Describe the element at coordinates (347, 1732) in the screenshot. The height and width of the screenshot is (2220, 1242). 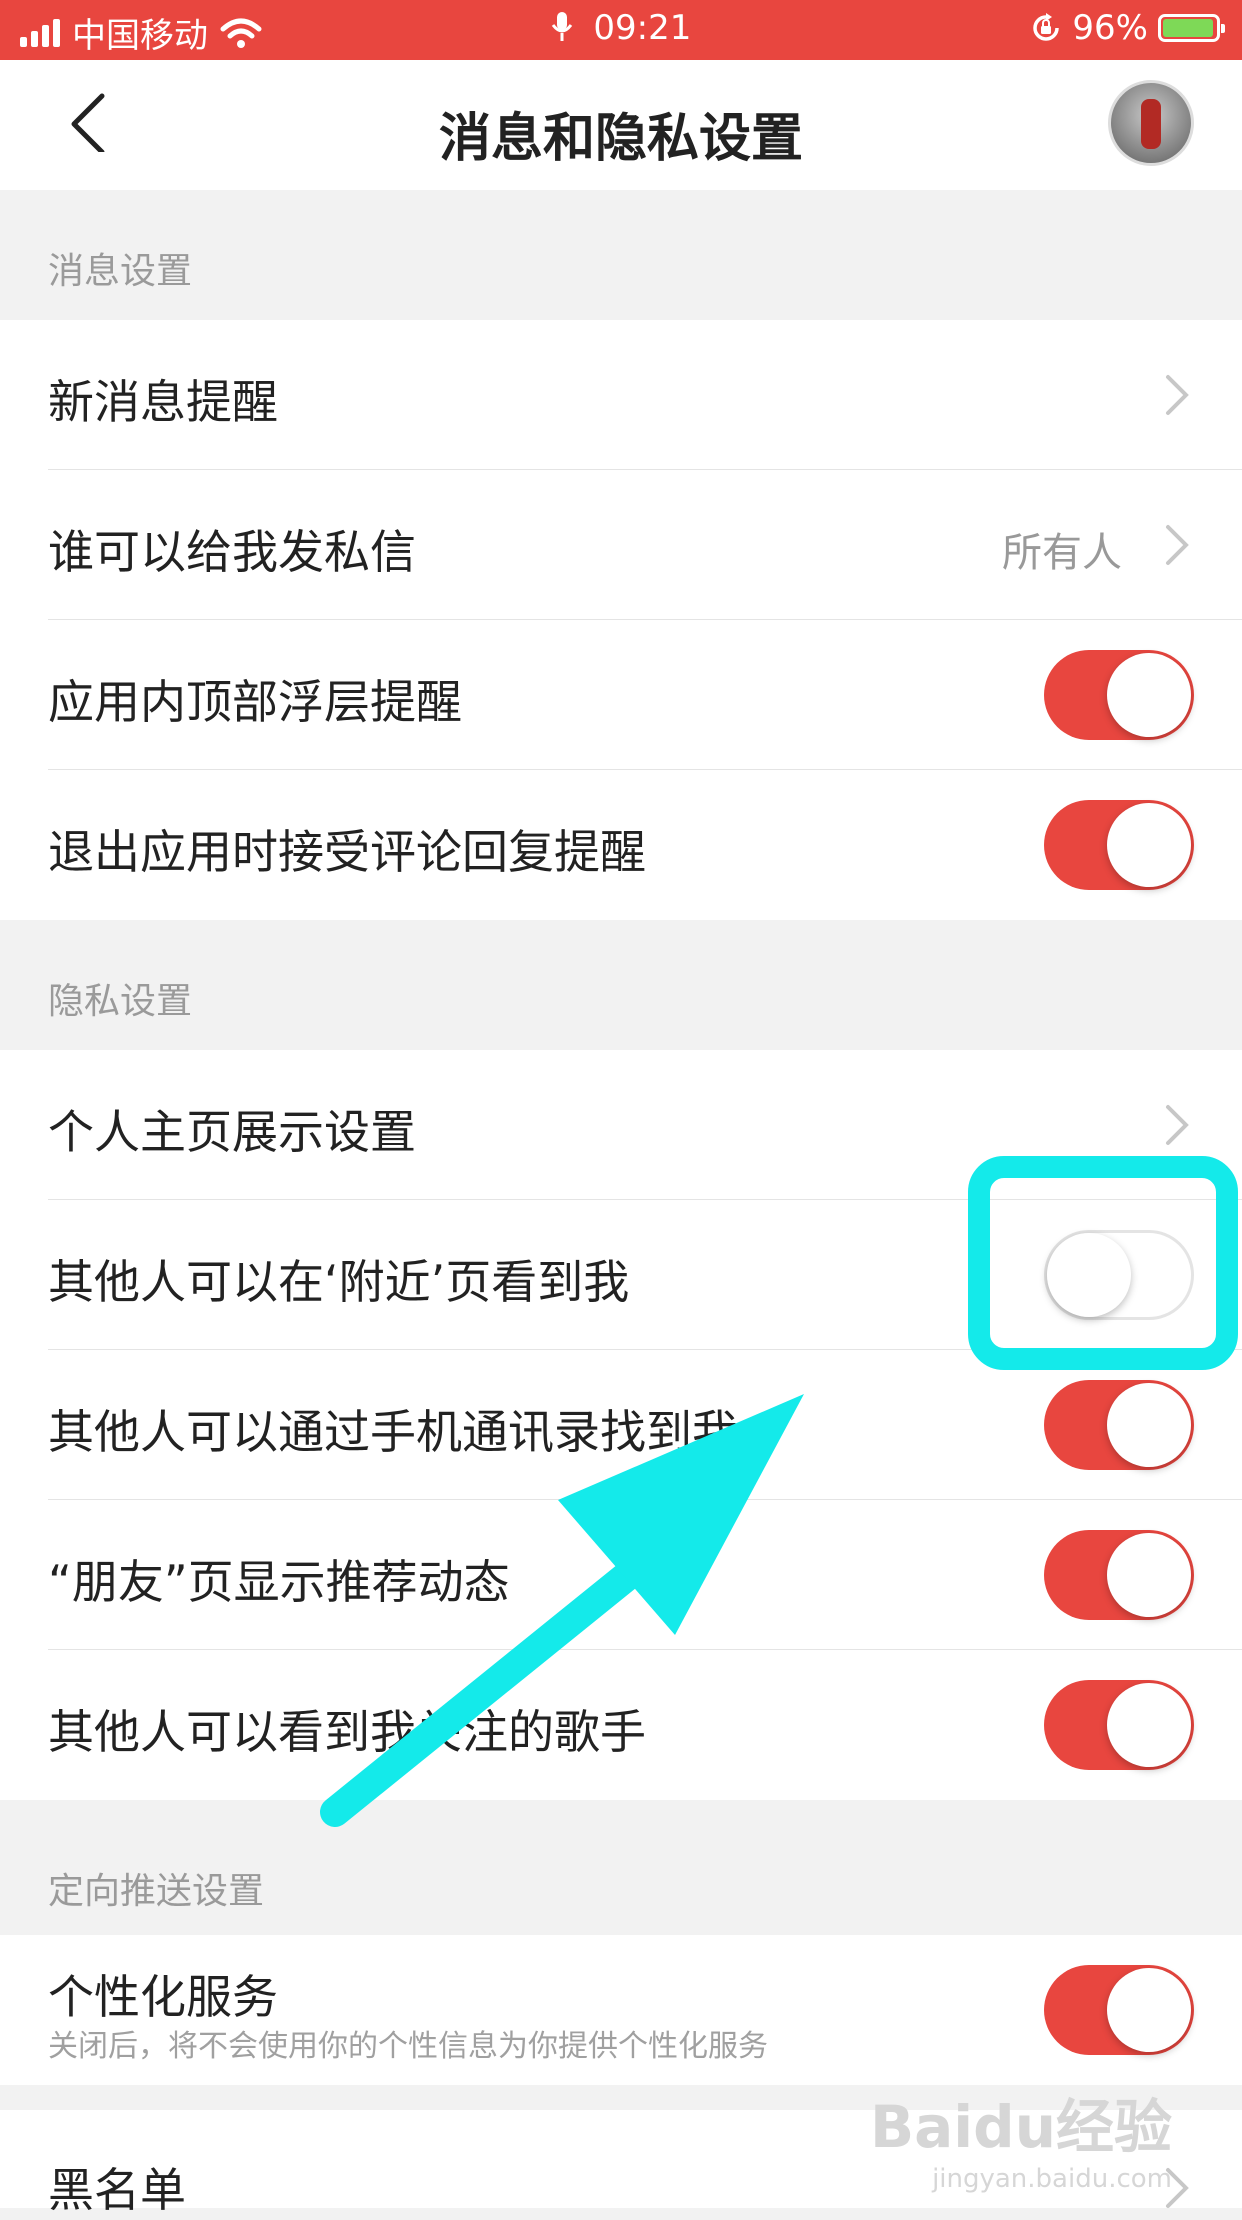
I see `row-label: 其他人可以看到我关注的歌手` at that location.